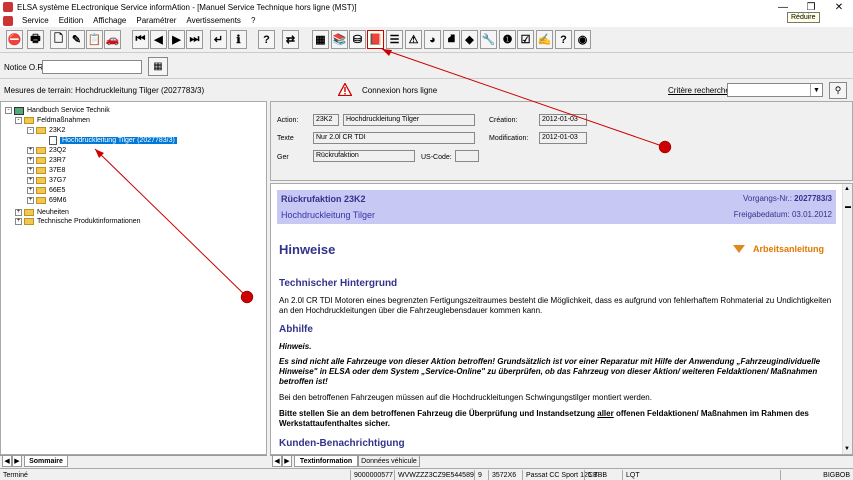  I want to click on swap-button: ⇄, so click(290, 39).